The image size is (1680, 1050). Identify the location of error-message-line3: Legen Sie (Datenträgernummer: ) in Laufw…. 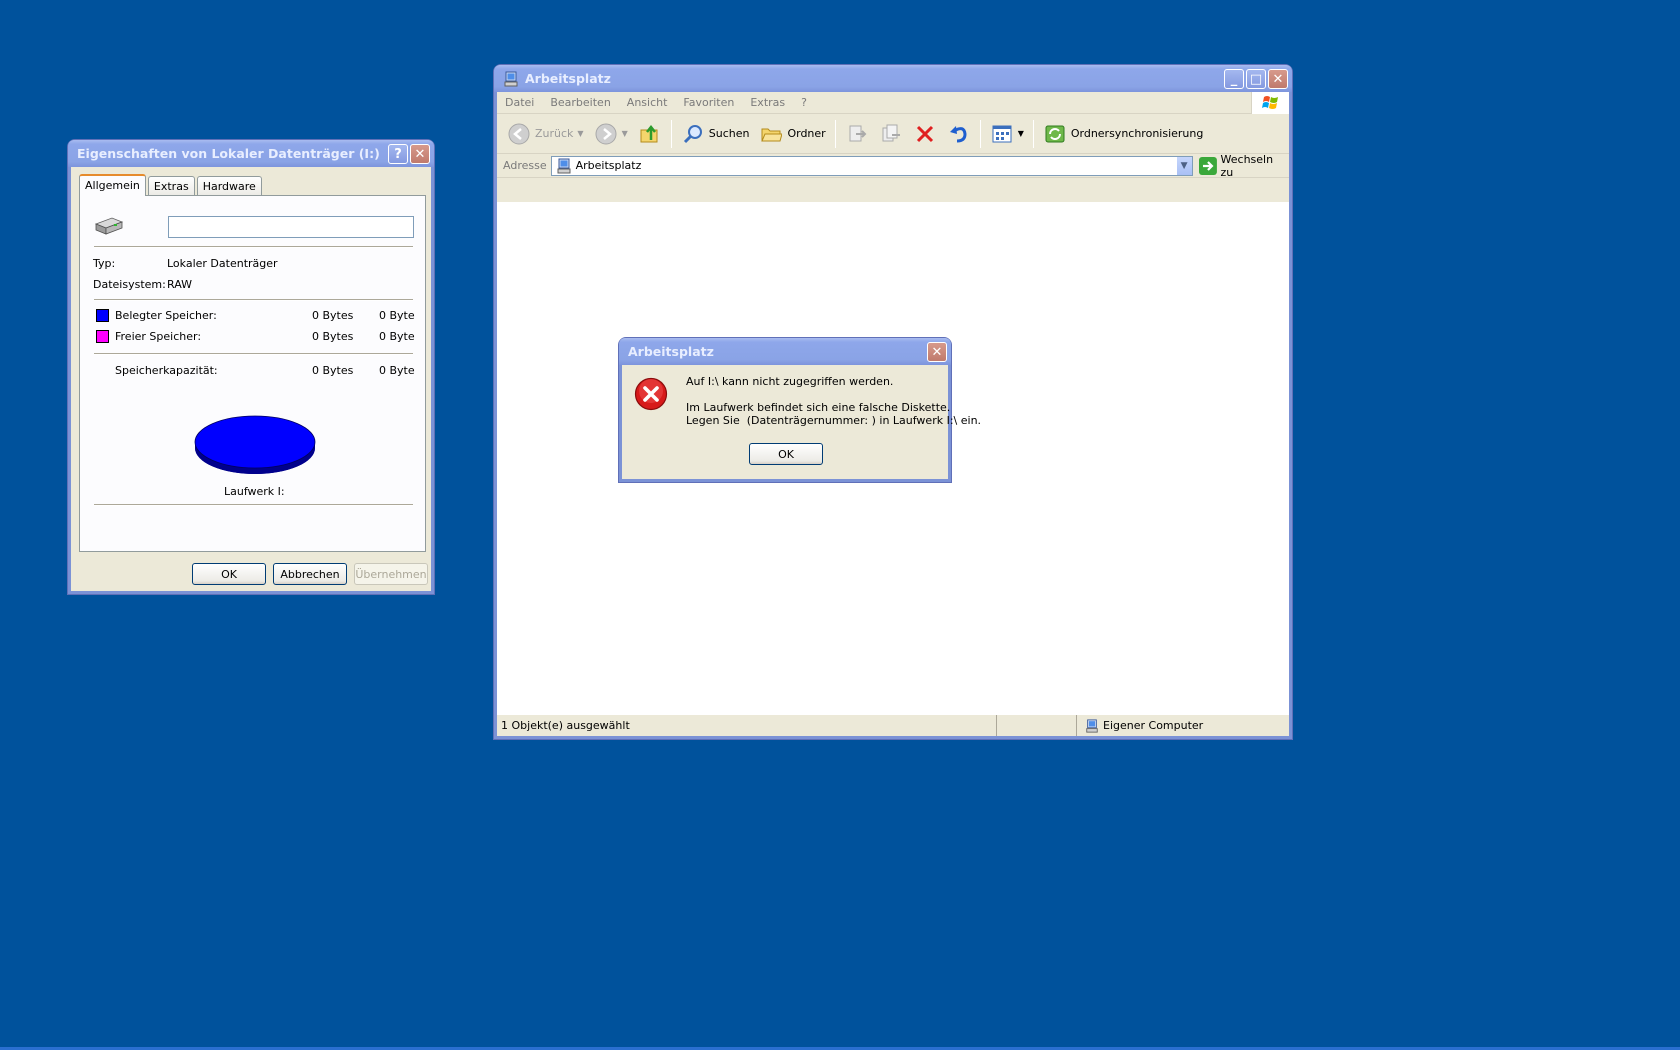
(834, 420).